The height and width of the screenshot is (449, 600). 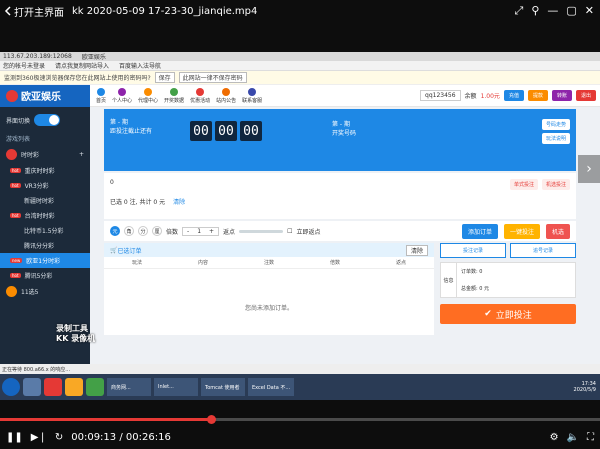 What do you see at coordinates (537, 95) in the screenshot?
I see `withdraw-button: 提款` at bounding box center [537, 95].